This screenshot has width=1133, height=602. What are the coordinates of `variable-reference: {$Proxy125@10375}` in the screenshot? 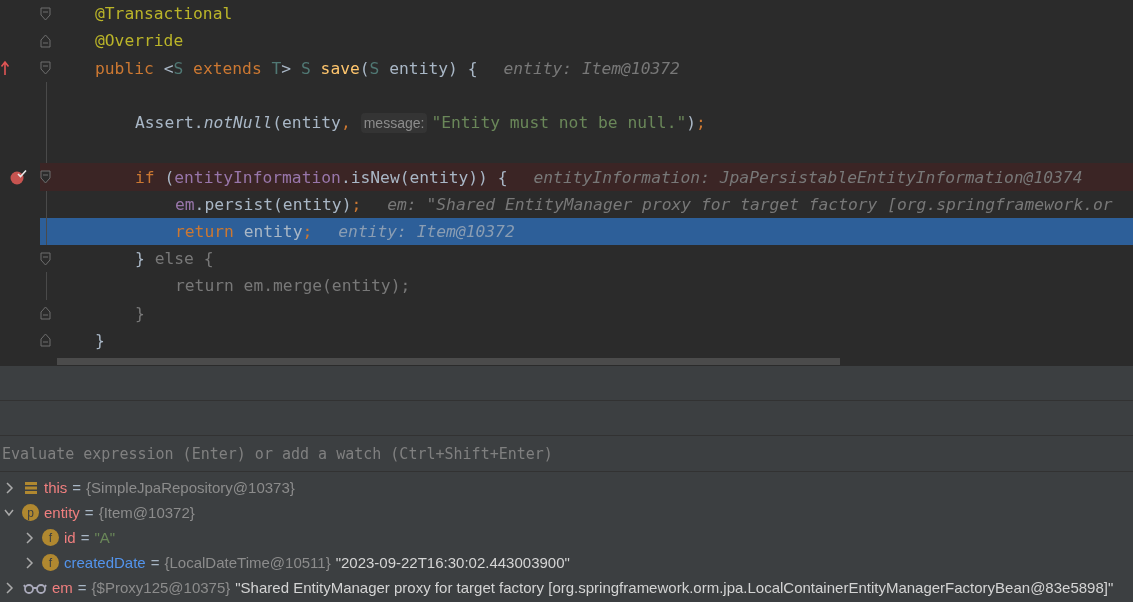 It's located at (161, 587).